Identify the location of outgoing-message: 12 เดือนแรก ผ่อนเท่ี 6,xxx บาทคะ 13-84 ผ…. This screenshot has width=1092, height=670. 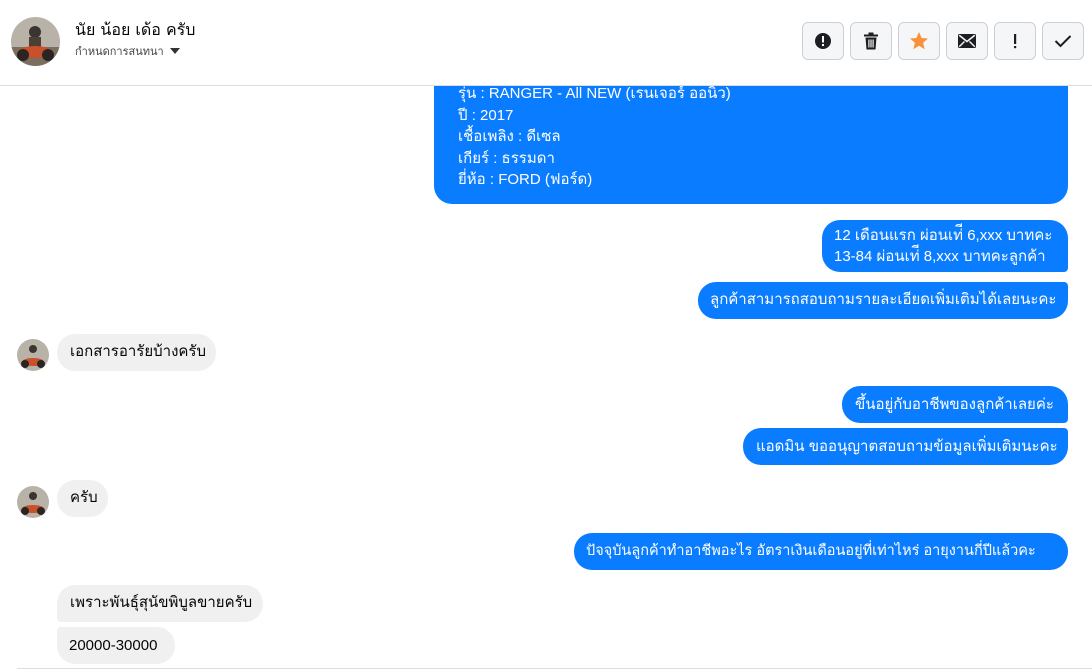
(945, 246).